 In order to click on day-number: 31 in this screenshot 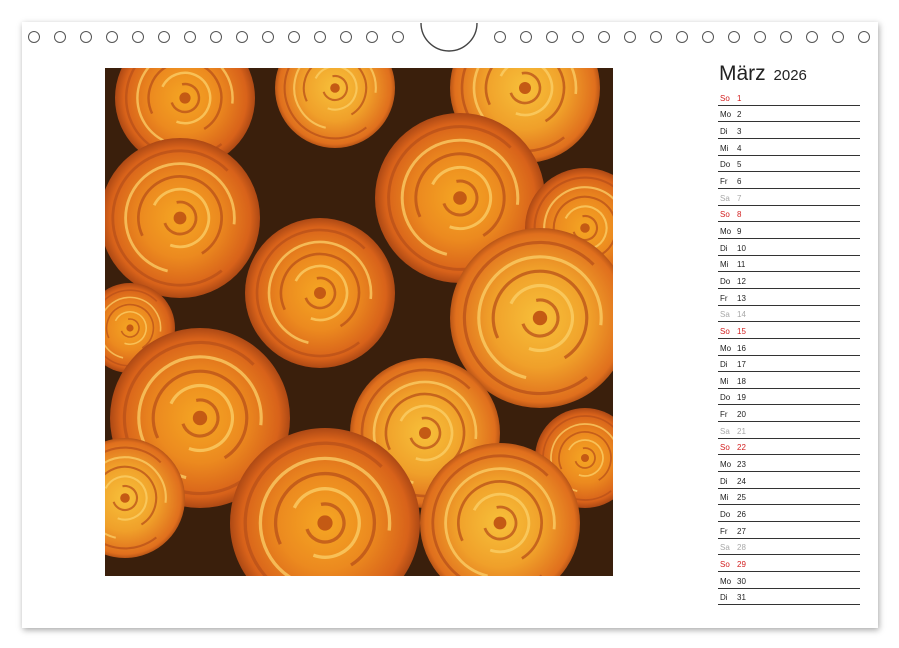, I will do `click(741, 598)`.